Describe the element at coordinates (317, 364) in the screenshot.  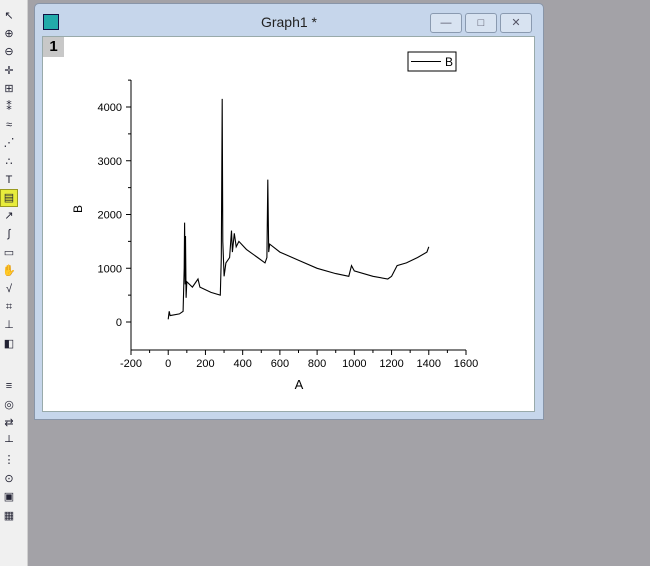
I see `x-tick-label: 800` at that location.